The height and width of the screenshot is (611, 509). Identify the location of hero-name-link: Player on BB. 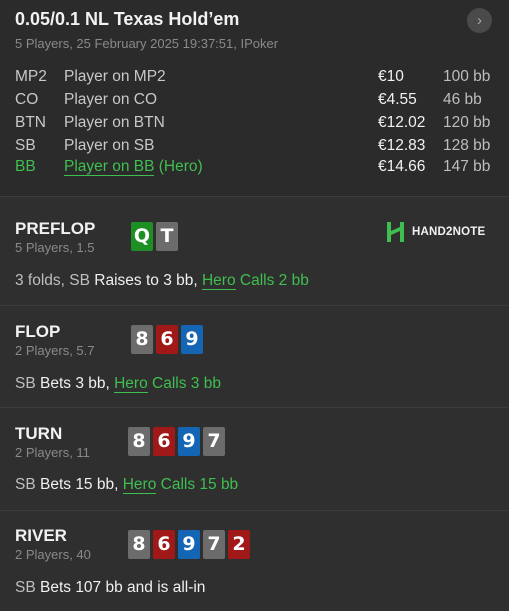
(109, 167).